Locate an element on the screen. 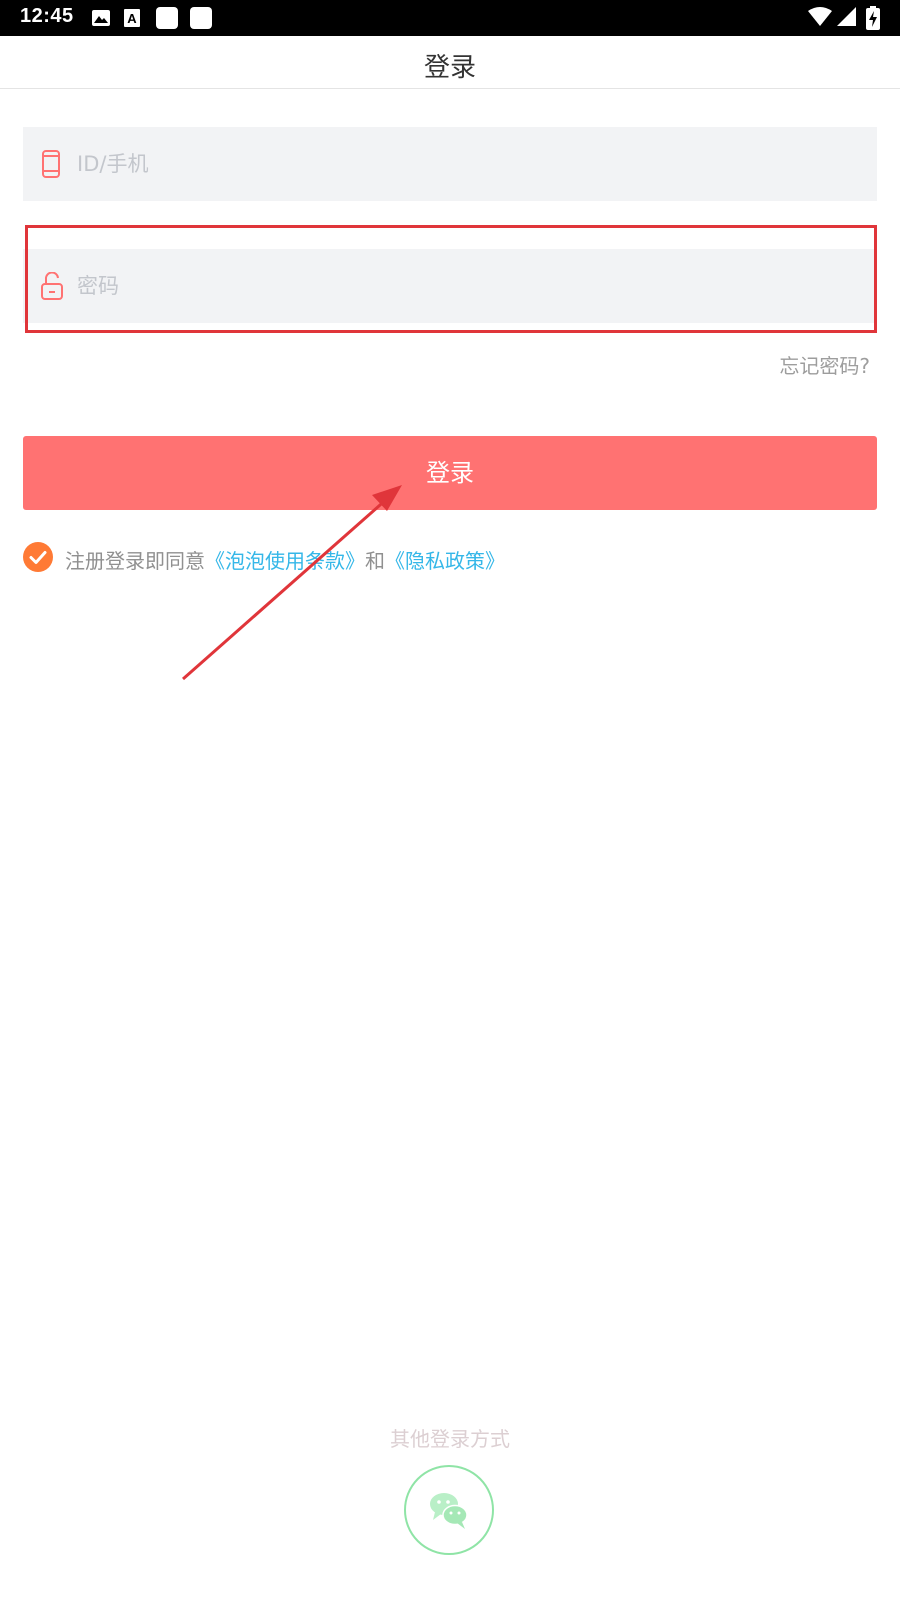 The height and width of the screenshot is (1600, 900). battery-charging-icon is located at coordinates (873, 20).